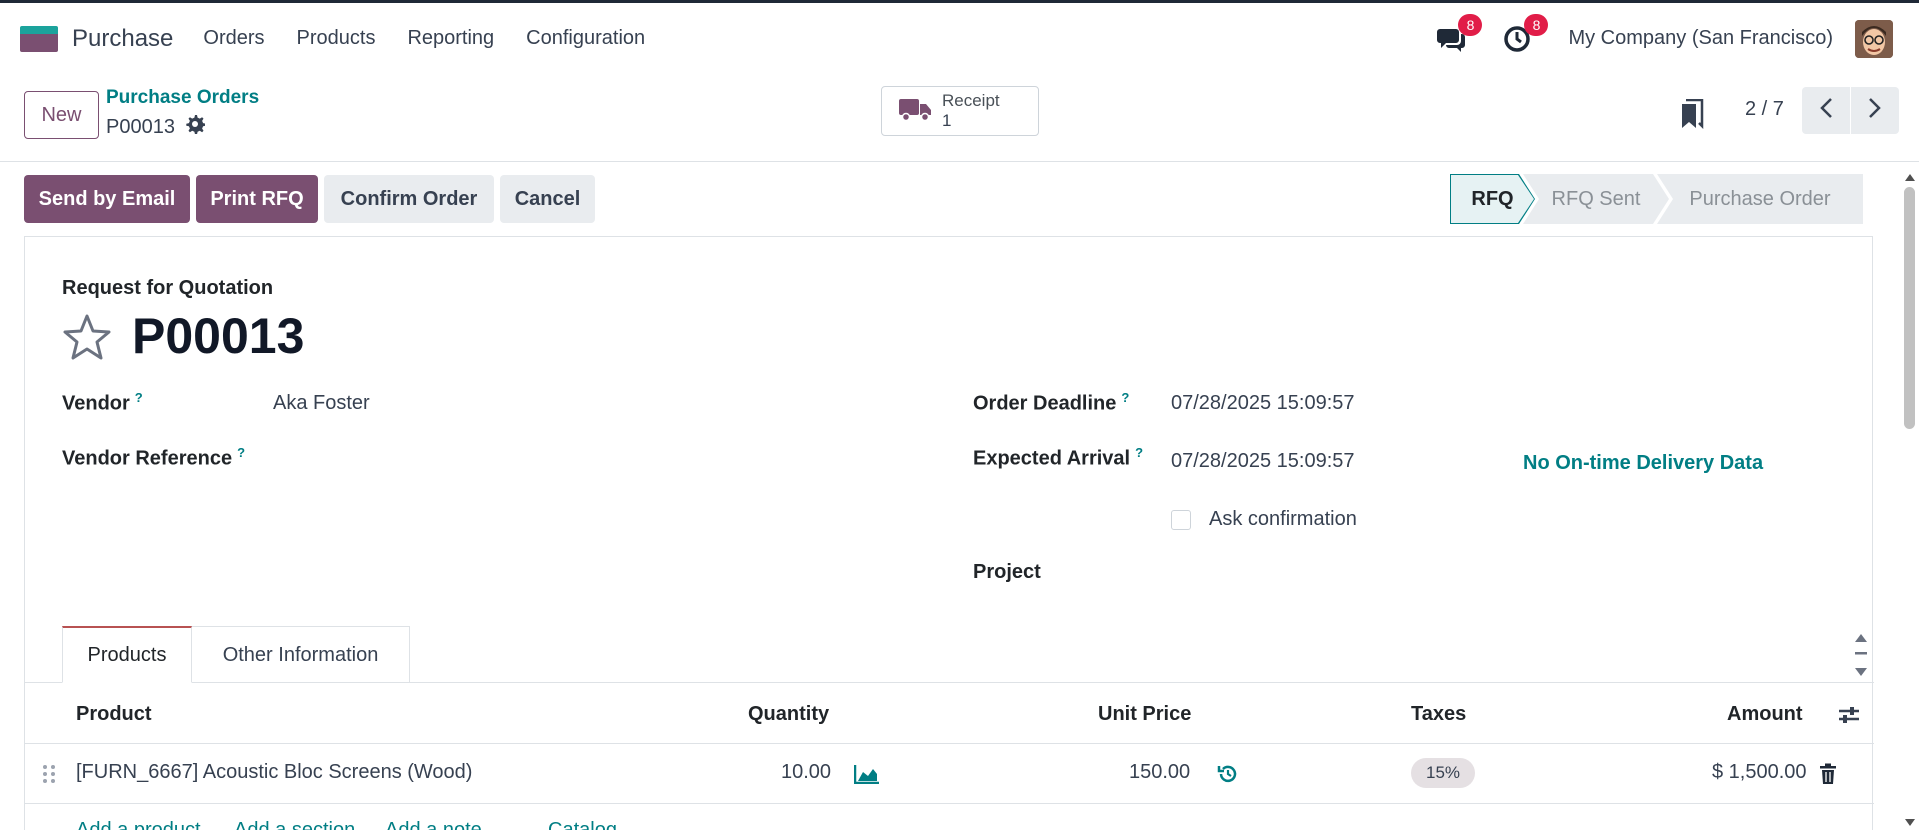  What do you see at coordinates (866, 776) in the screenshot?
I see `forecast-chart-icon` at bounding box center [866, 776].